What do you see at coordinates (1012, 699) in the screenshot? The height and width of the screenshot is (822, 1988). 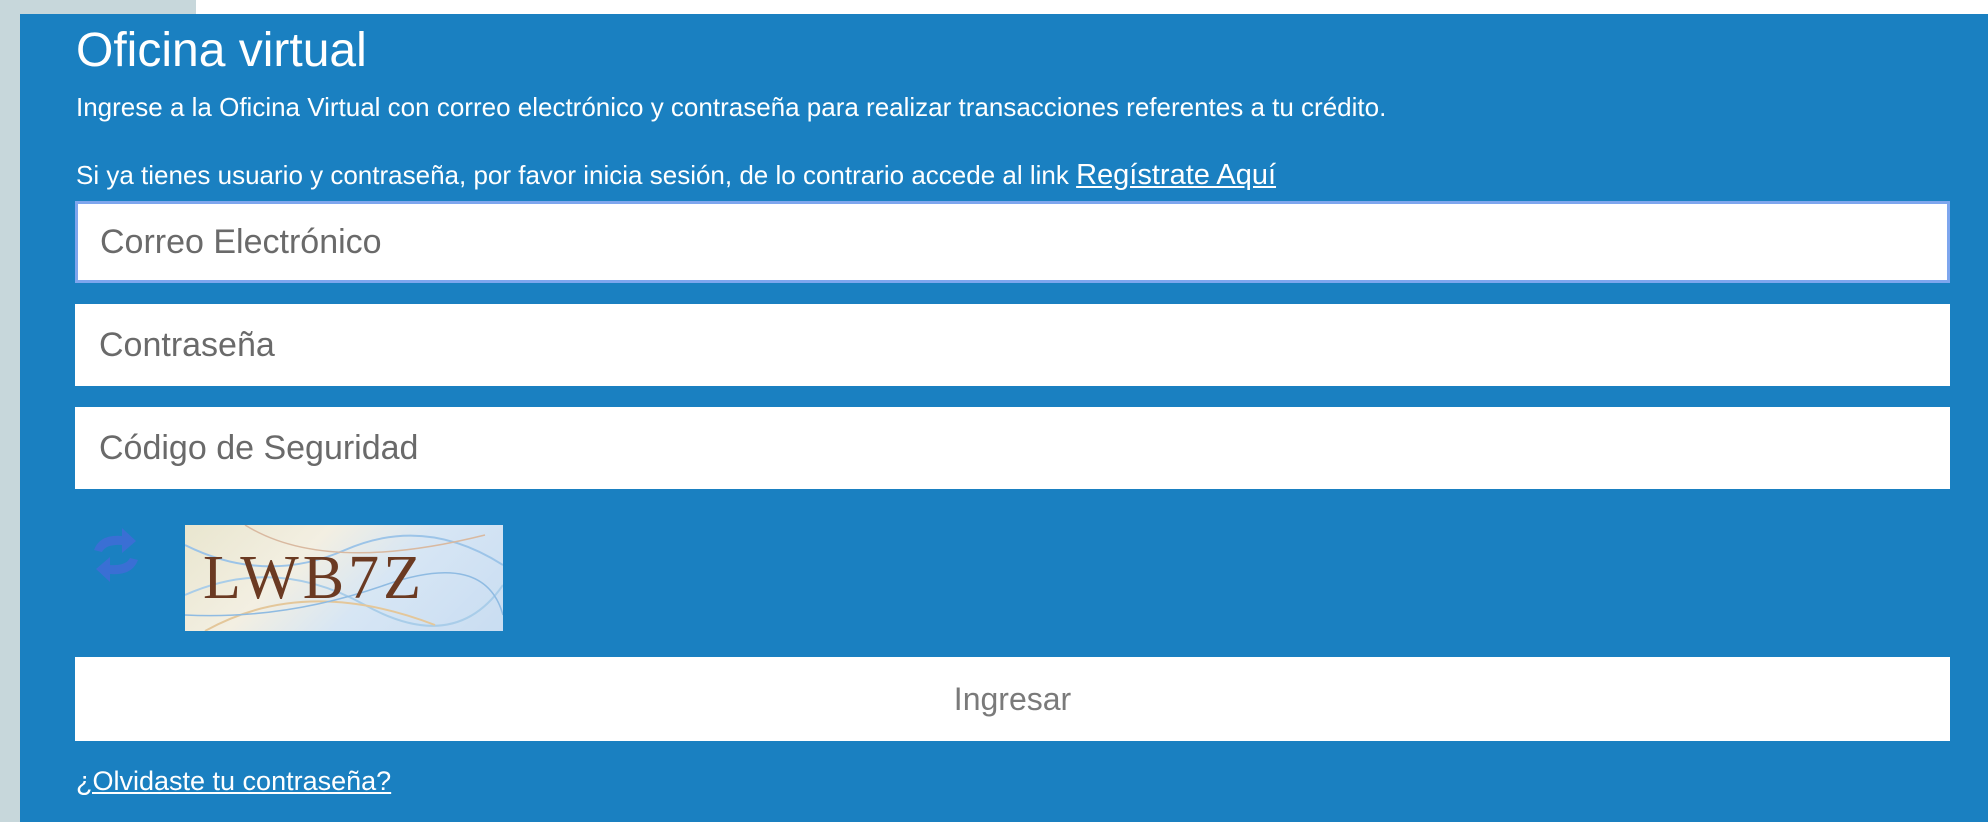 I see `submit-button: Ingresar` at bounding box center [1012, 699].